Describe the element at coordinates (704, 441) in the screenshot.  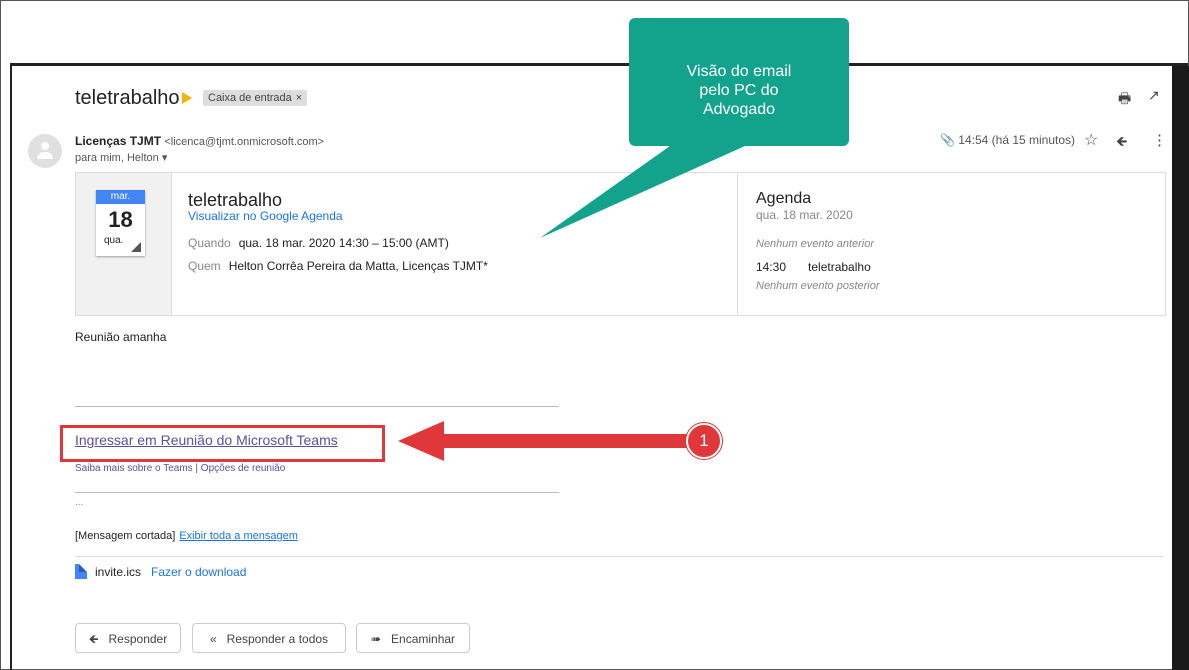
I see `step-number-badge: 1` at that location.